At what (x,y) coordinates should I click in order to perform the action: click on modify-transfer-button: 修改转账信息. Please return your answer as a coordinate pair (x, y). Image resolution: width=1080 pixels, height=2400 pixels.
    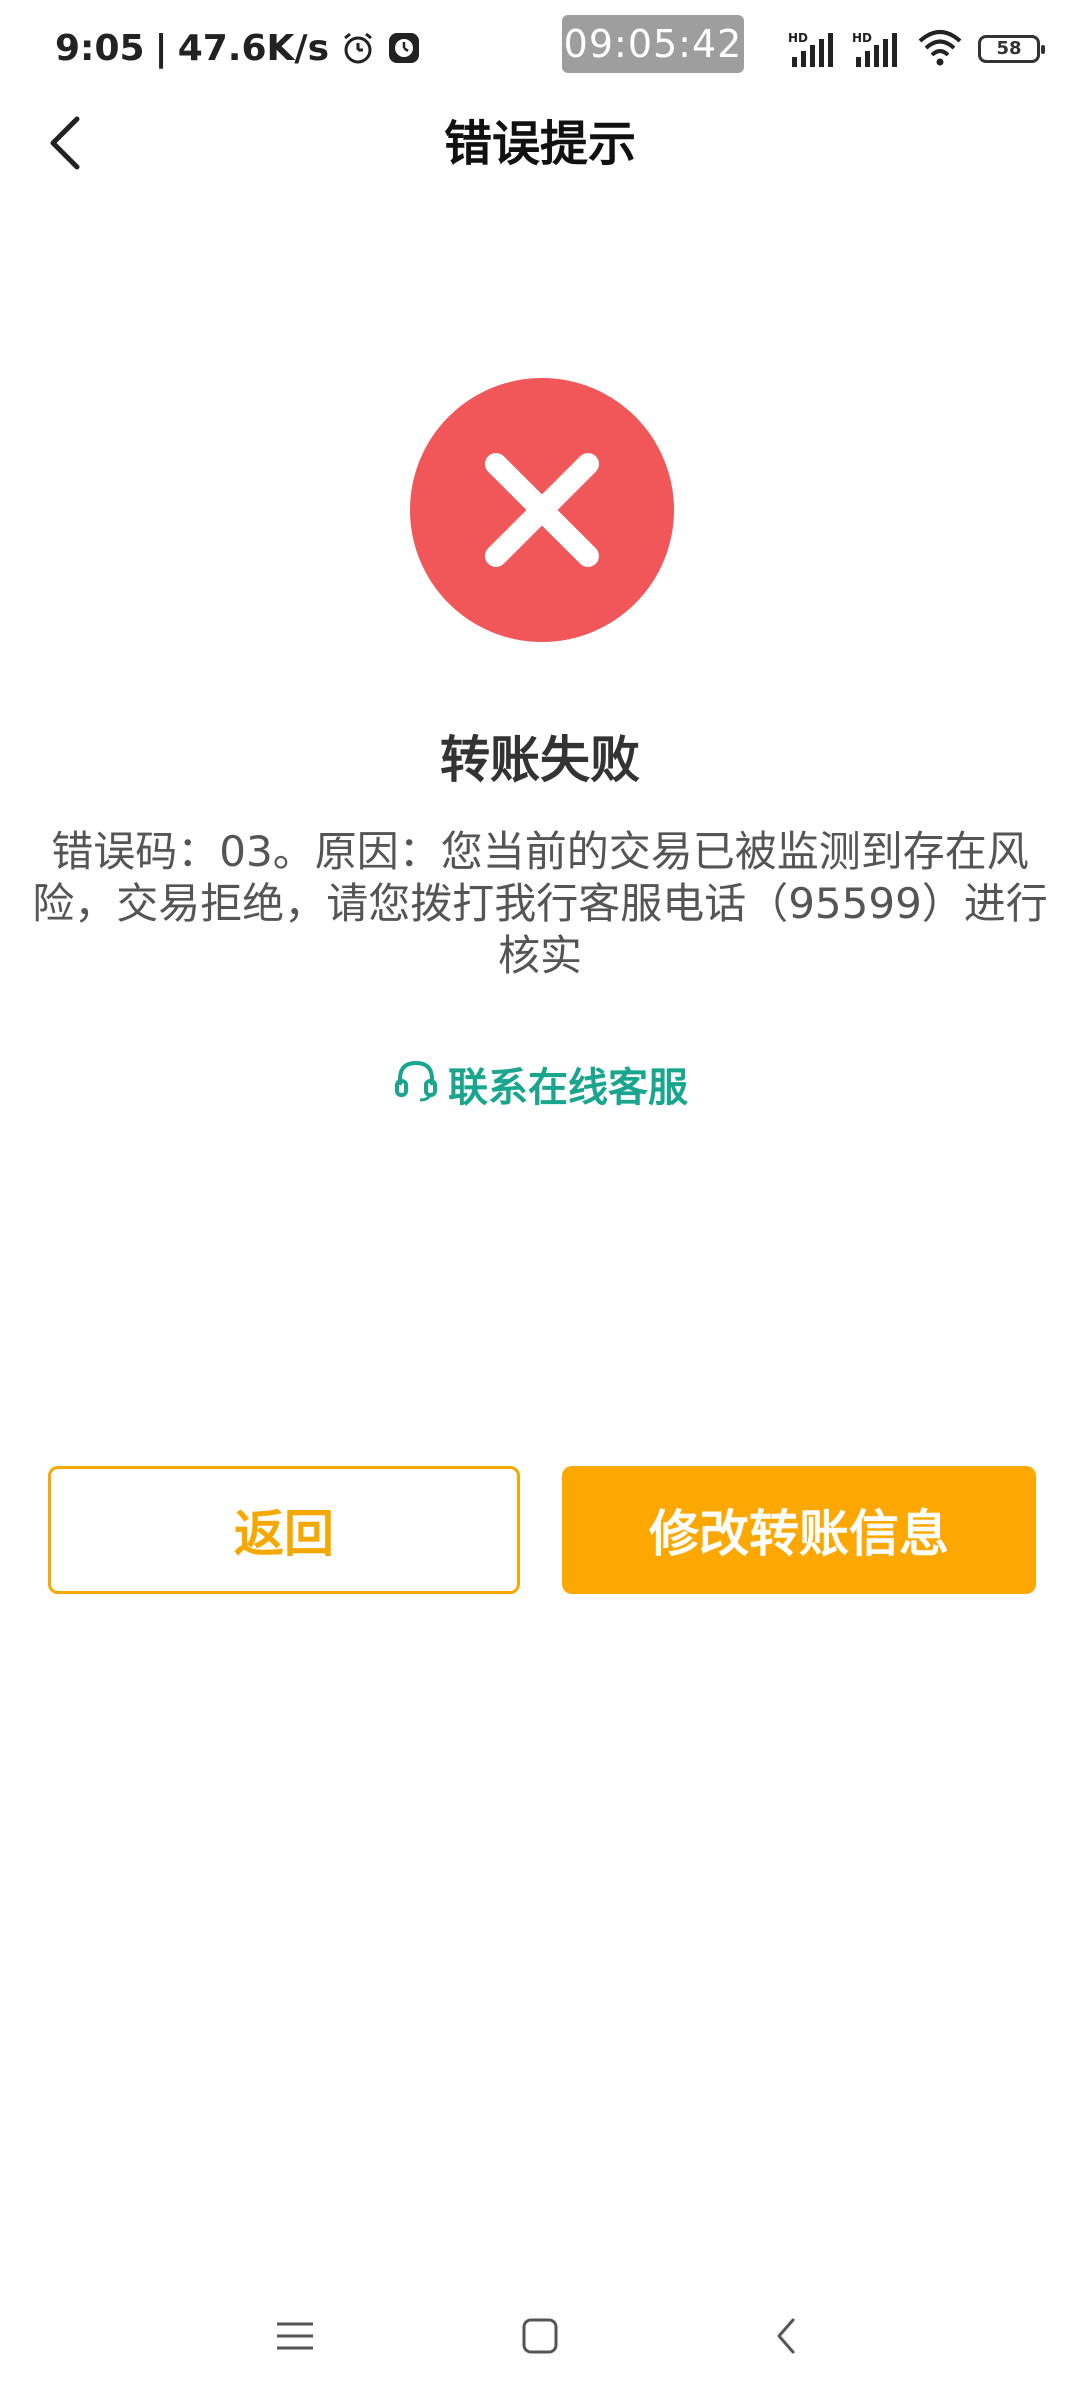
    Looking at the image, I should click on (799, 1530).